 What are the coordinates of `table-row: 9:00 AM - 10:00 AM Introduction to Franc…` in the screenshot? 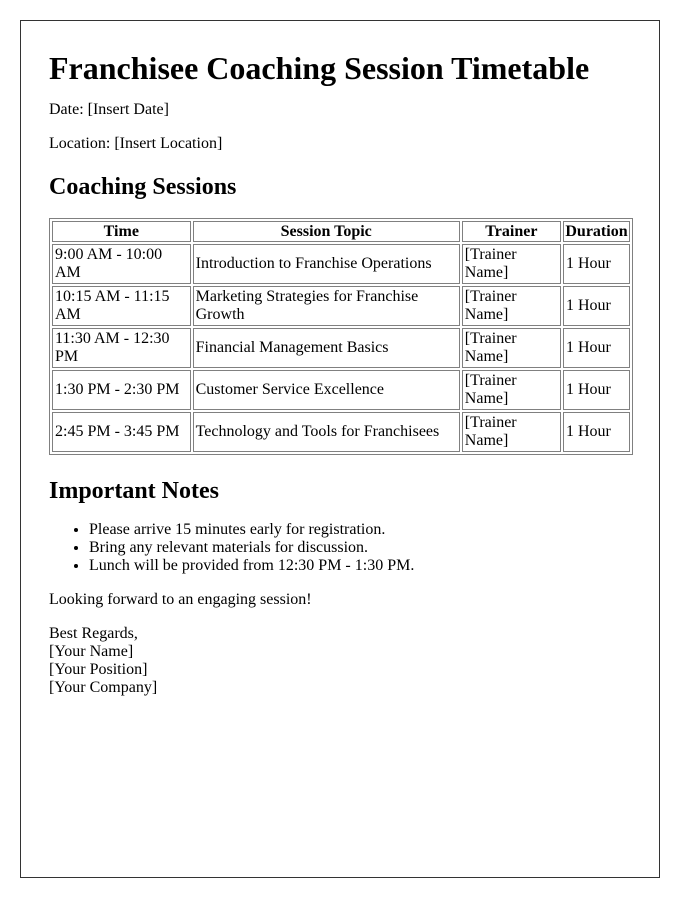 It's located at (341, 264).